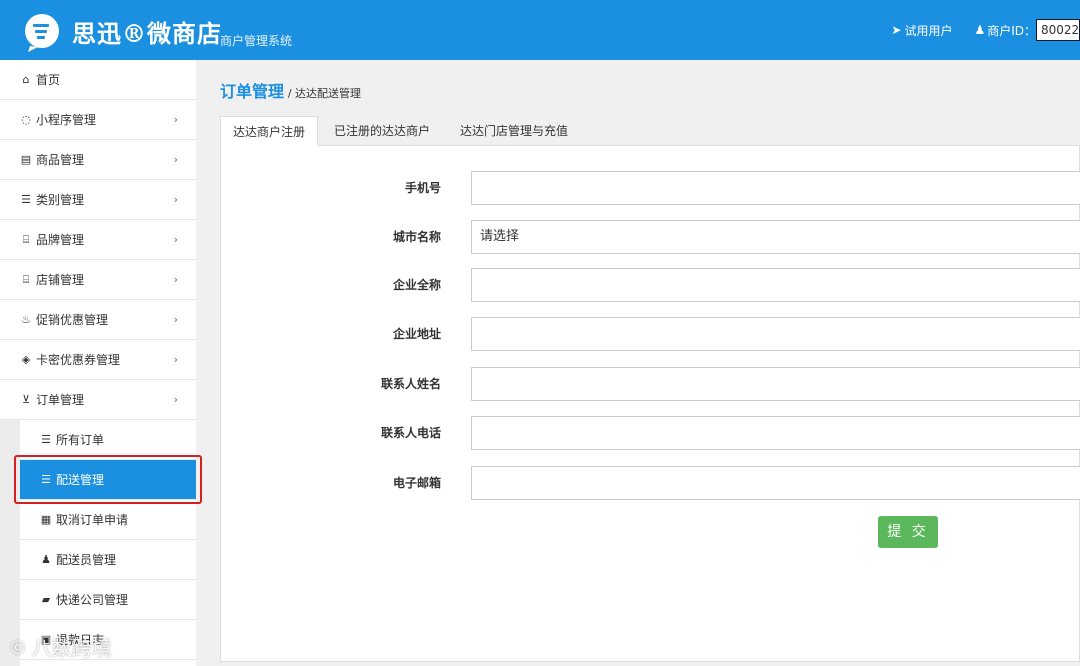 The width and height of the screenshot is (1080, 666). Describe the element at coordinates (60, 280) in the screenshot. I see `sidebar-item-label: 店铺管理` at that location.